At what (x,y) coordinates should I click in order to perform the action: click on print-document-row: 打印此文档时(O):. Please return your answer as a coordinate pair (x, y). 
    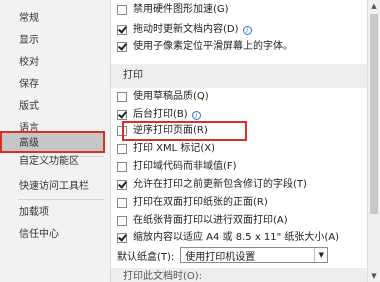
    Looking at the image, I should click on (239, 275).